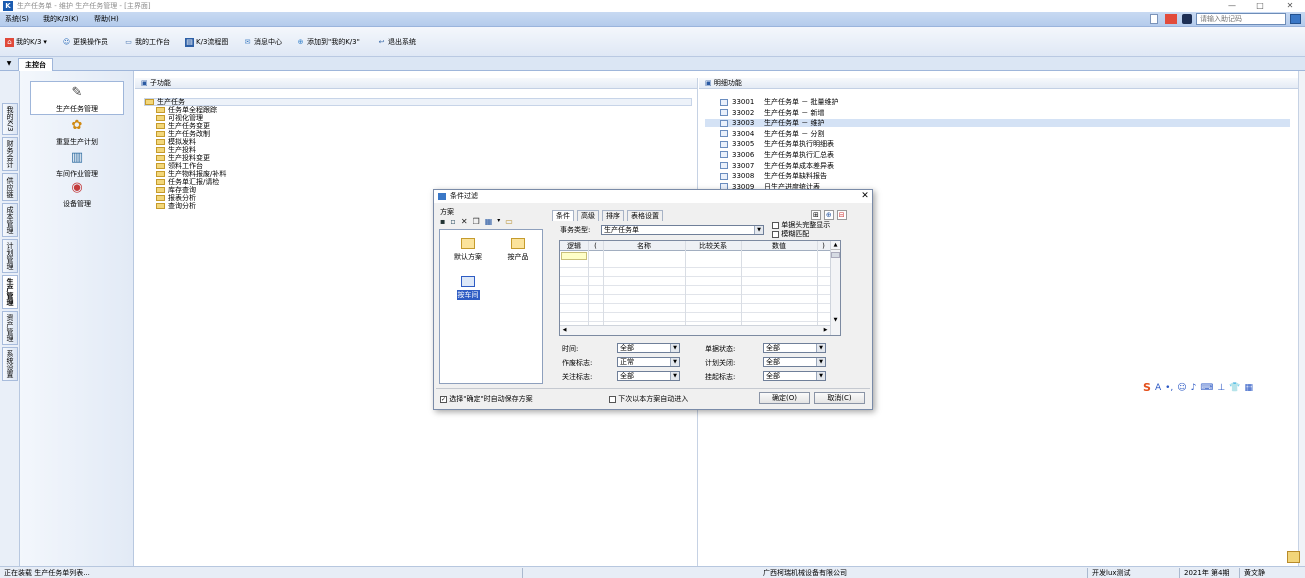 The width and height of the screenshot is (1305, 578). What do you see at coordinates (396, 42) in the screenshot?
I see `toolbar-exit: ↩ 退出系统` at bounding box center [396, 42].